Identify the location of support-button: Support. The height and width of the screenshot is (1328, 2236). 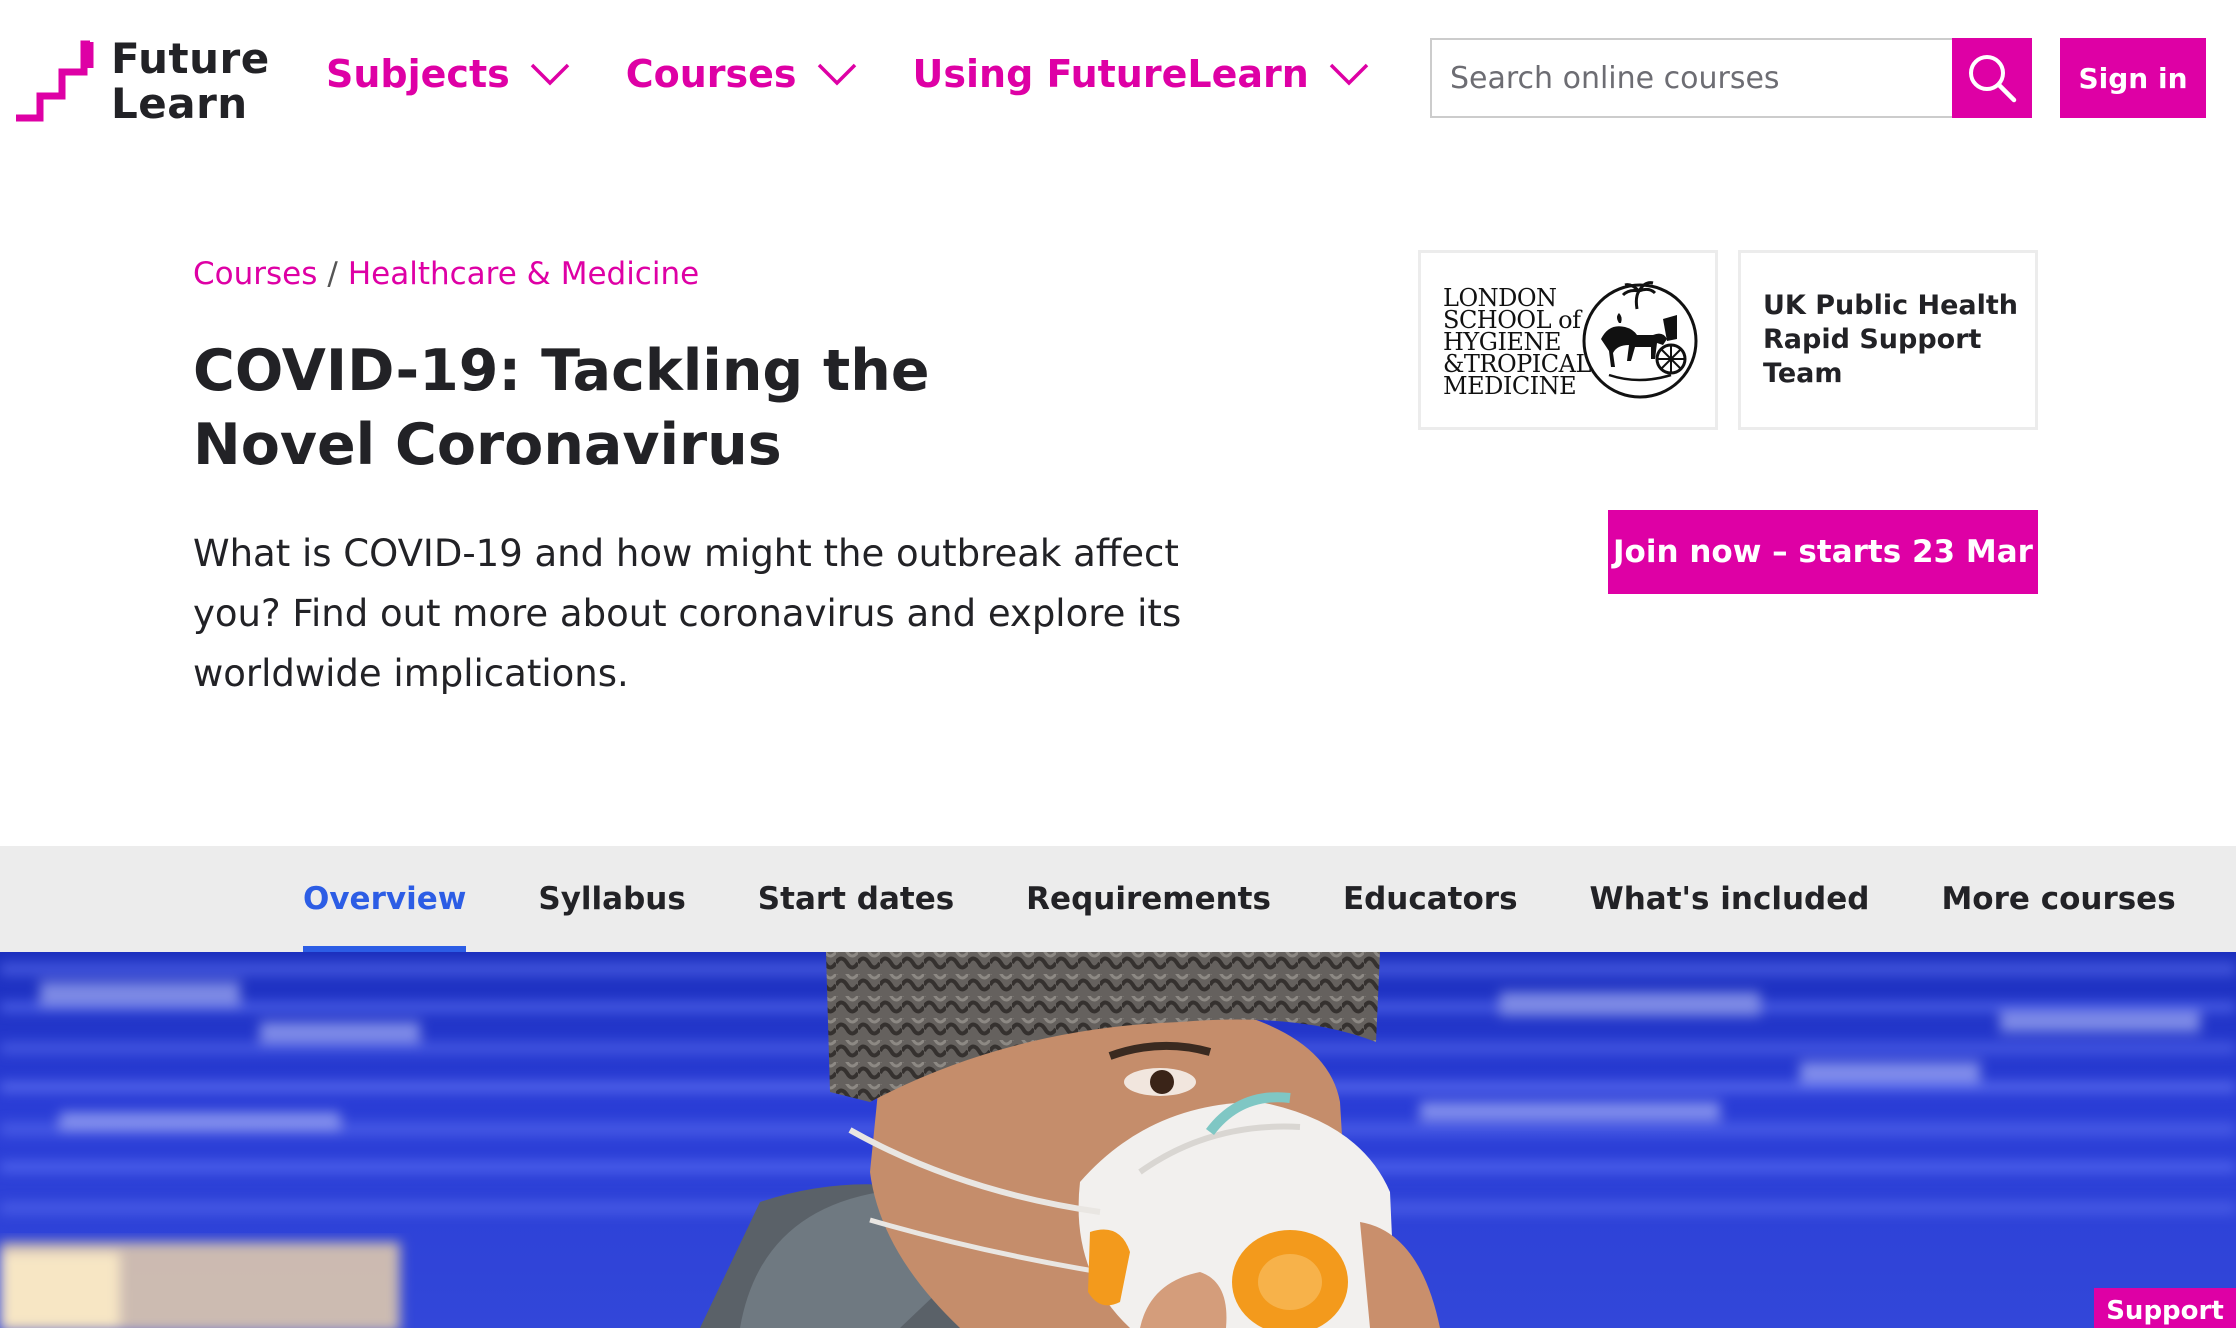
(2165, 1308).